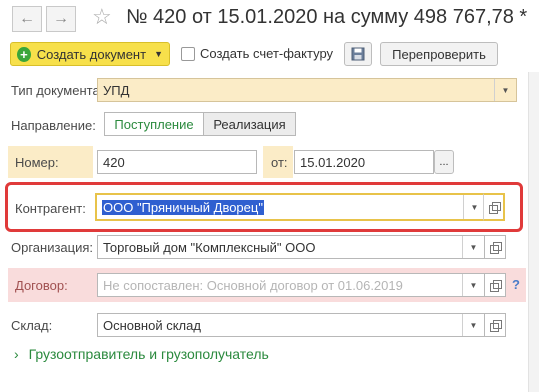 The height and width of the screenshot is (392, 539). I want to click on save-button, so click(358, 54).